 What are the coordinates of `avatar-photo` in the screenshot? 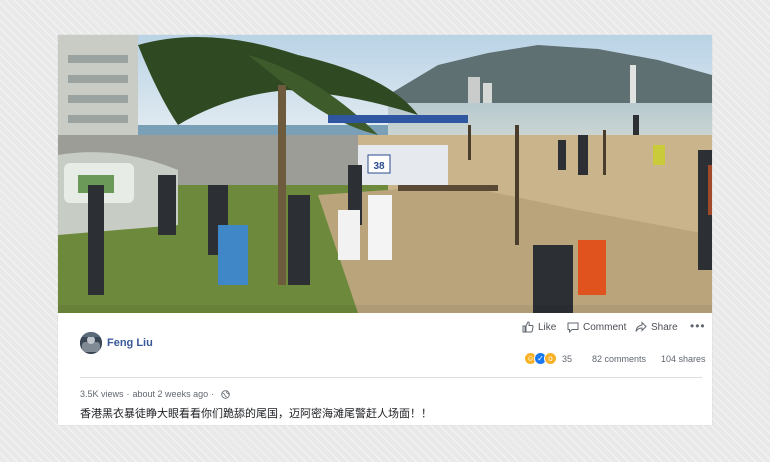 It's located at (91, 343).